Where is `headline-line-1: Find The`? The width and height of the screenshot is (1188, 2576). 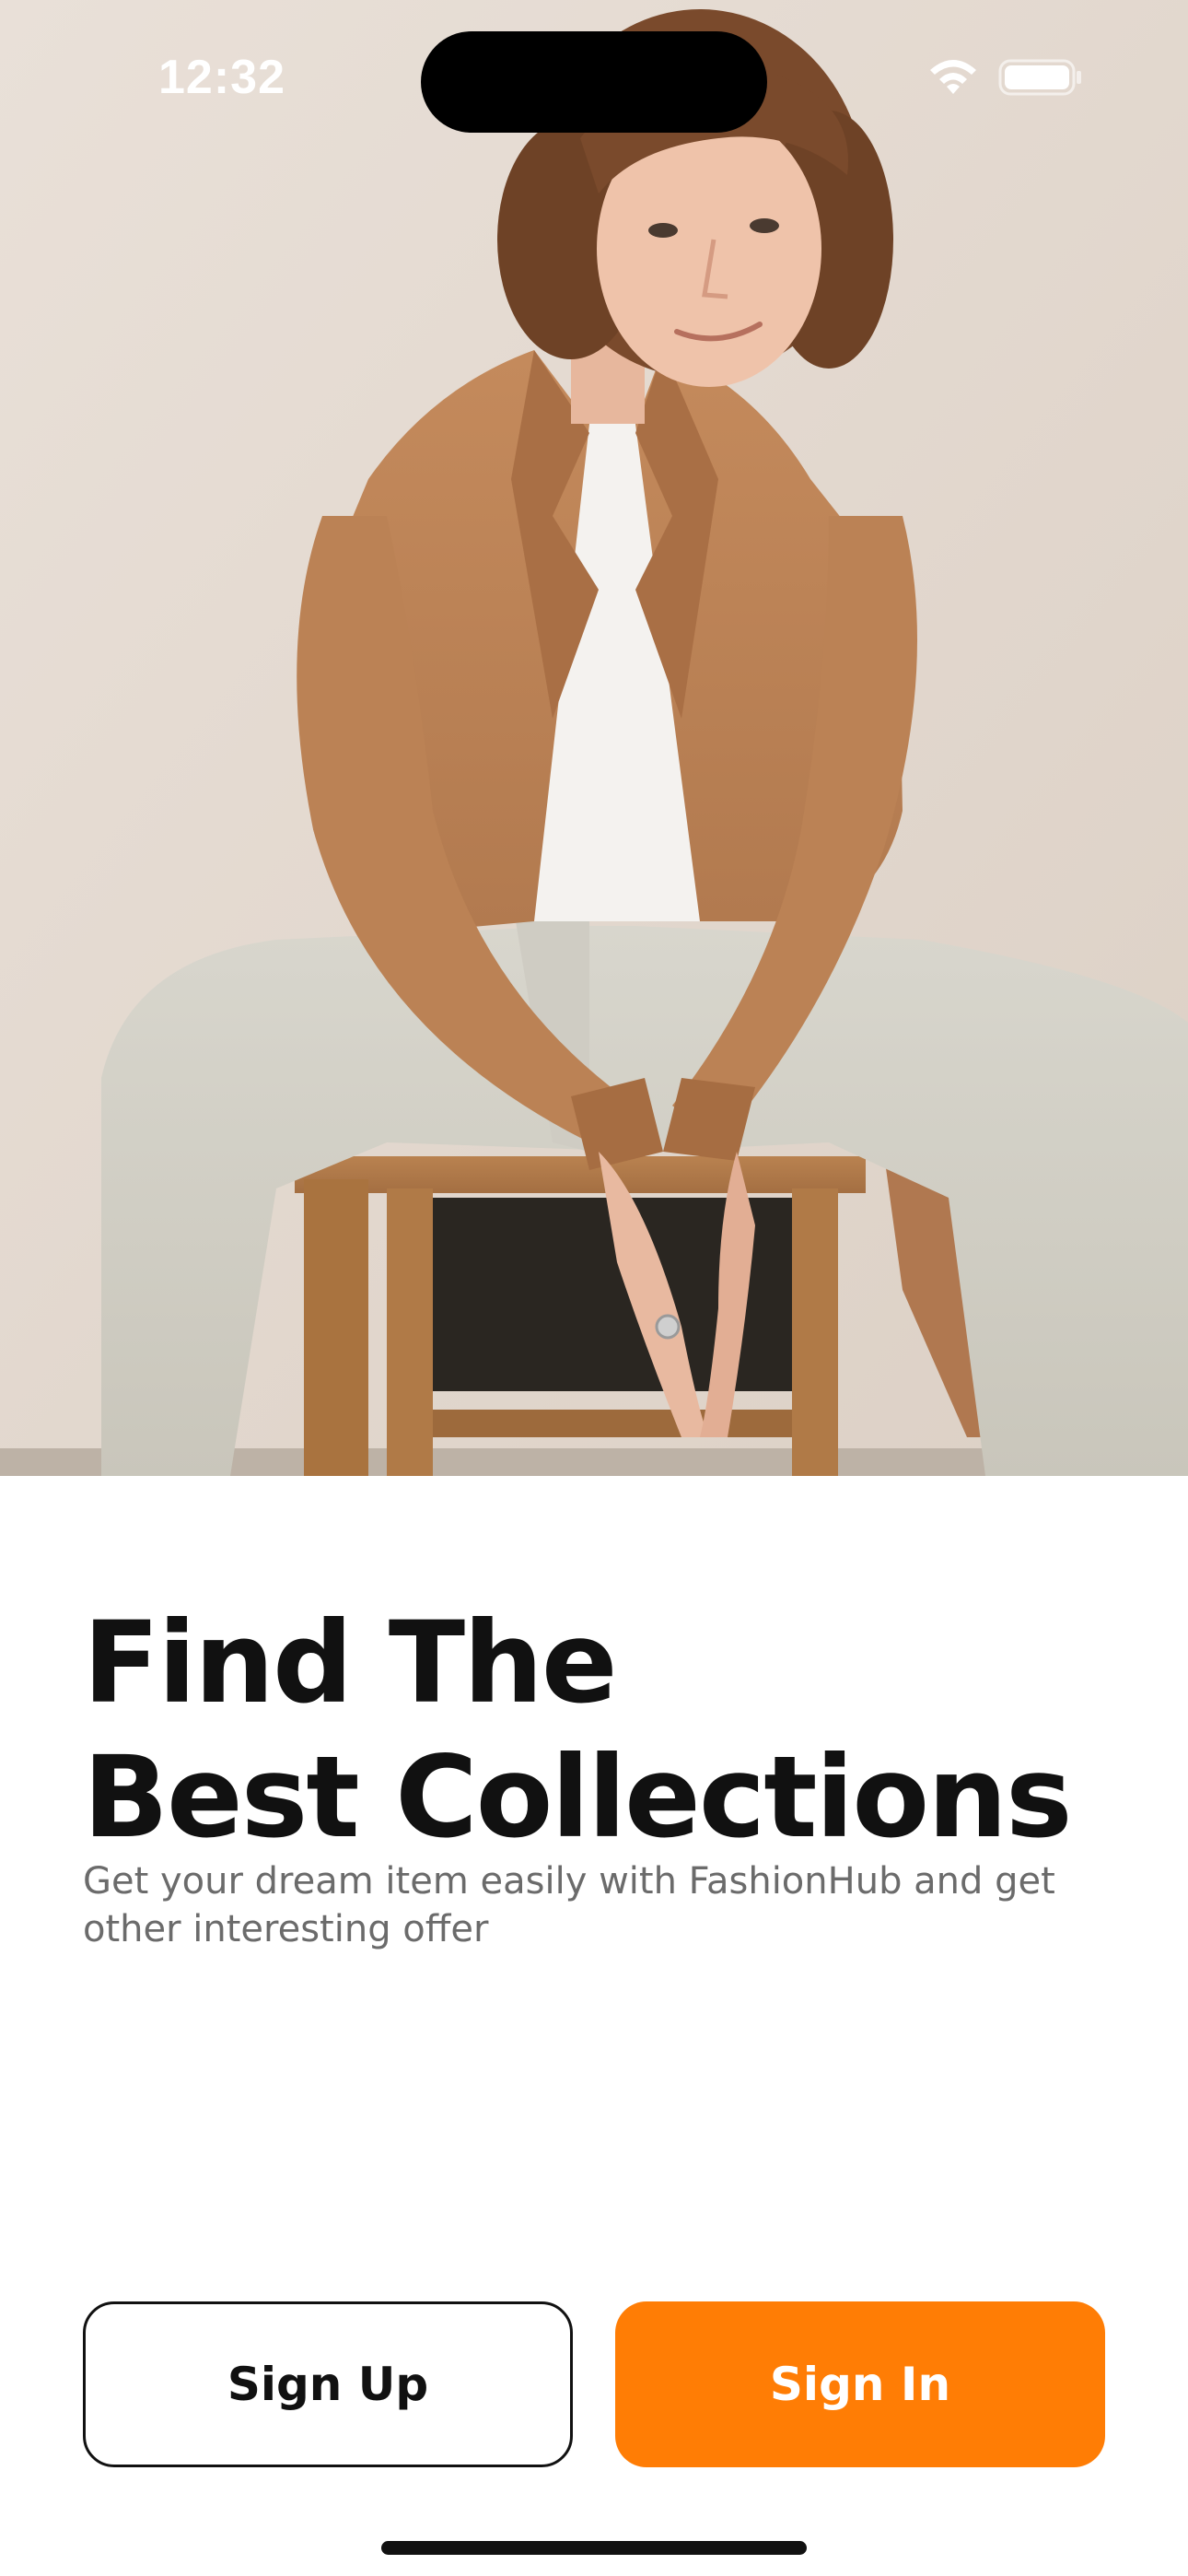 headline-line-1: Find The is located at coordinates (350, 1663).